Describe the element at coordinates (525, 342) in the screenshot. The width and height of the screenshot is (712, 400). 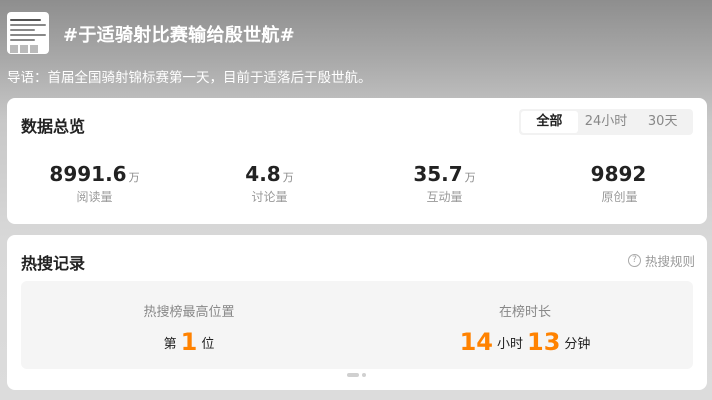
I see `duration-value: 14 小时 13 分钟` at that location.